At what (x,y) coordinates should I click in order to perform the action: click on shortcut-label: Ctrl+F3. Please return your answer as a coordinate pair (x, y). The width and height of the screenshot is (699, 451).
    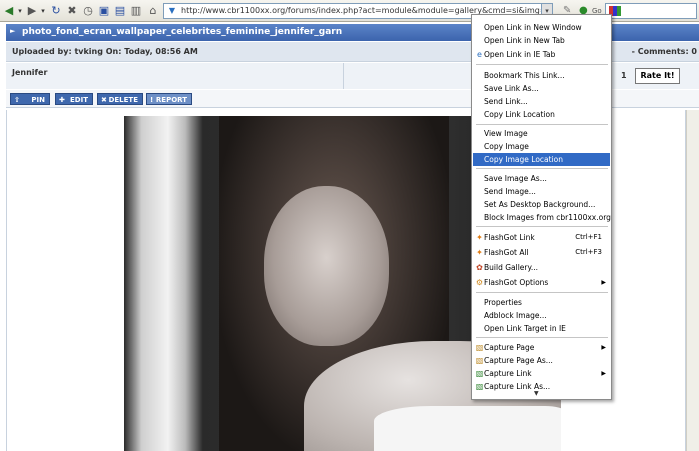
    Looking at the image, I should click on (588, 252).